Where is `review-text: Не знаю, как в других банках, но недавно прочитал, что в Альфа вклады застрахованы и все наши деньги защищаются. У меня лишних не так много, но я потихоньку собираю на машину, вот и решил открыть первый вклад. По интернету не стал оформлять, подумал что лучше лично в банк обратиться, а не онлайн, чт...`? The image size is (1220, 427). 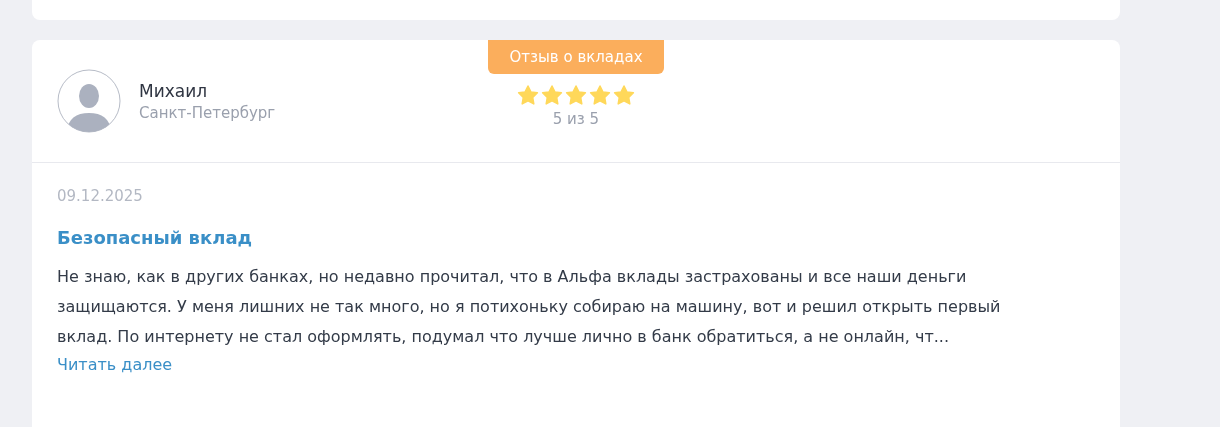
review-text: Не знаю, как в других банках, но недавно прочитал, что в Альфа вклады застрахованы и все наши деньги защищаются. У меня лишних не так много, но я потихоньку собираю на машину, вот и решил открыть первый вклад. По интернету не стал оформлять, подумал что лучше лично в банк обратиться, а не онлайн, чт... is located at coordinates (529, 307).